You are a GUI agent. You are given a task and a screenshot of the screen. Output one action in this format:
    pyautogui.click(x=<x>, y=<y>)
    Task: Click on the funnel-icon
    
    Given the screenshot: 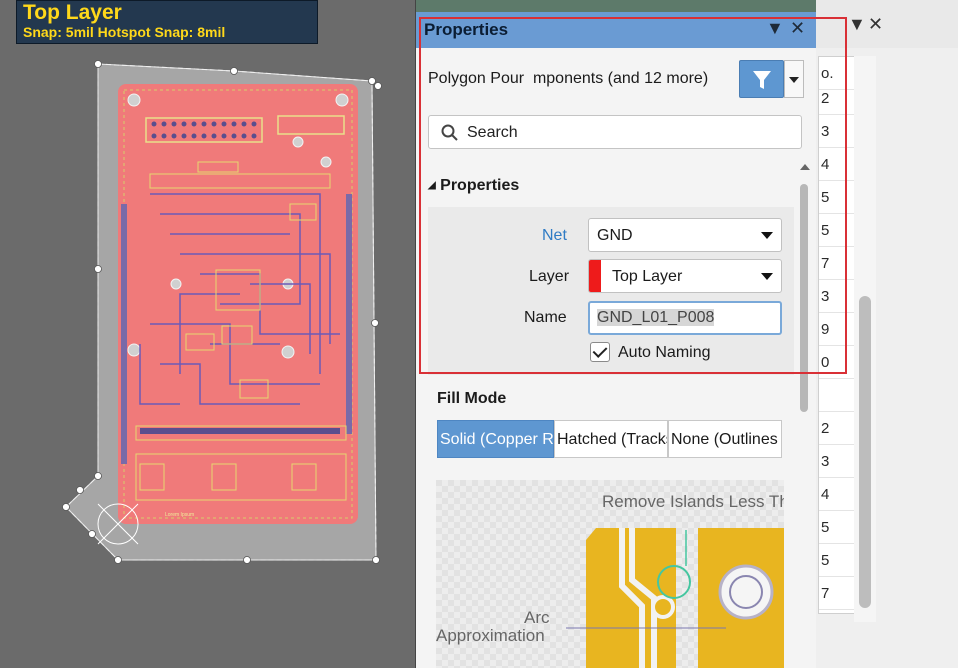 What is the action you would take?
    pyautogui.click(x=762, y=80)
    